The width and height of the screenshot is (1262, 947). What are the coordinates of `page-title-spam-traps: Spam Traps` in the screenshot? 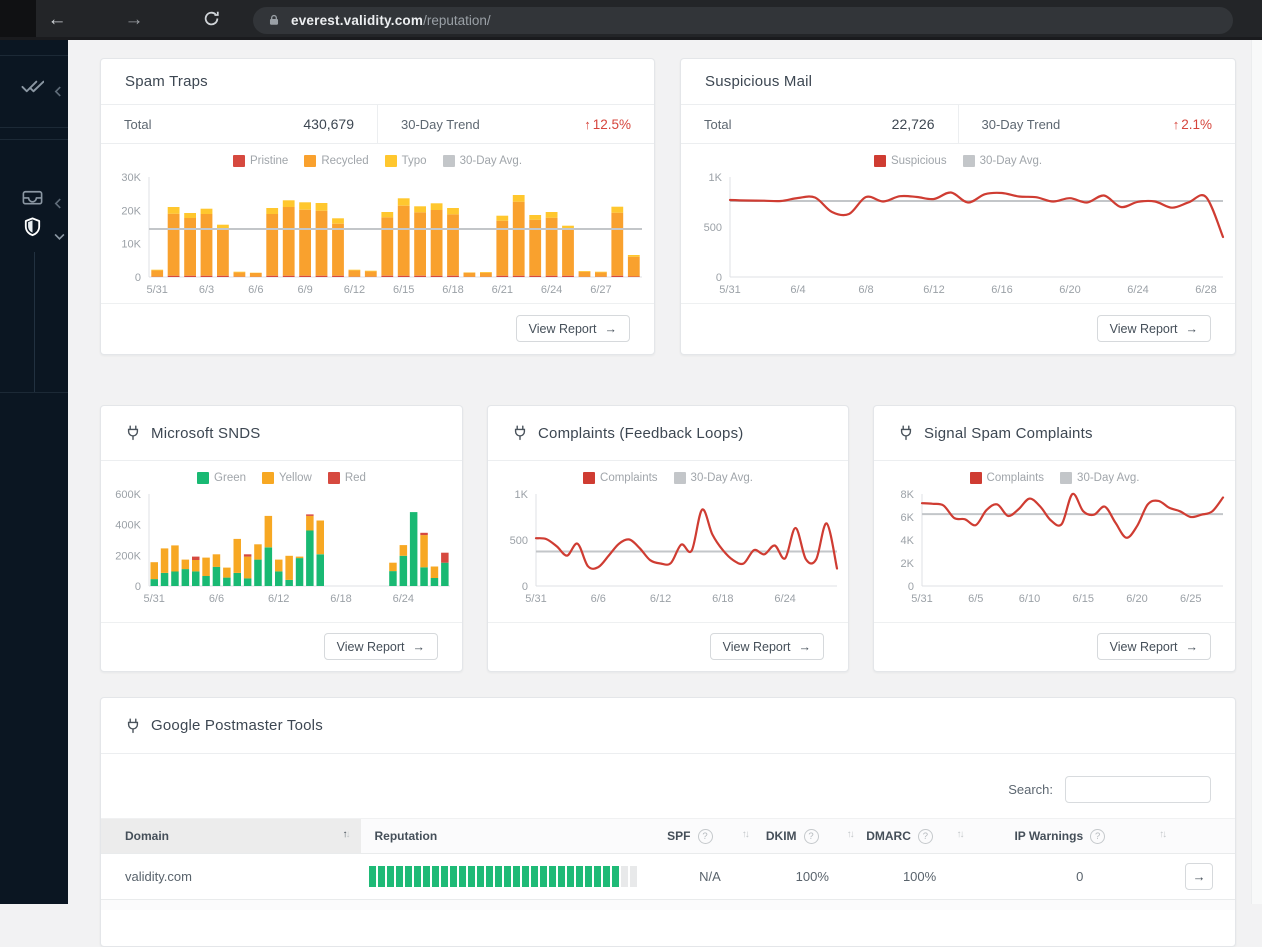 It's located at (166, 81).